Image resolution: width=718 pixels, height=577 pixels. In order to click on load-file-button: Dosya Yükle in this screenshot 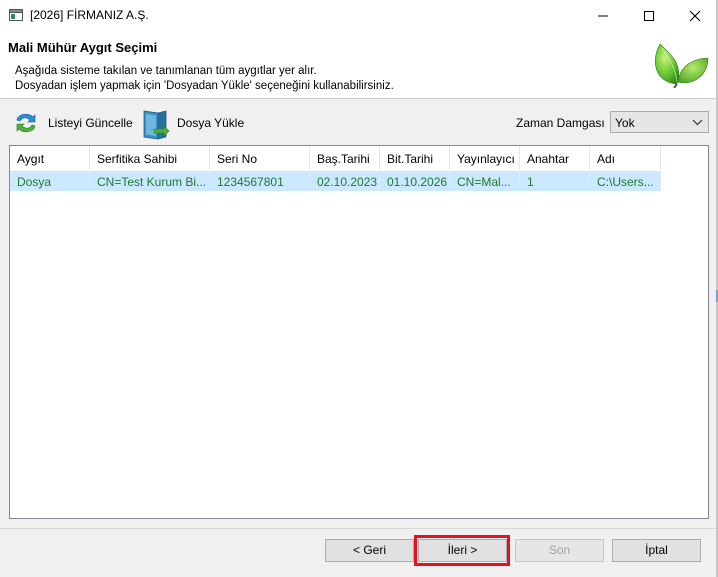, I will do `click(197, 123)`.